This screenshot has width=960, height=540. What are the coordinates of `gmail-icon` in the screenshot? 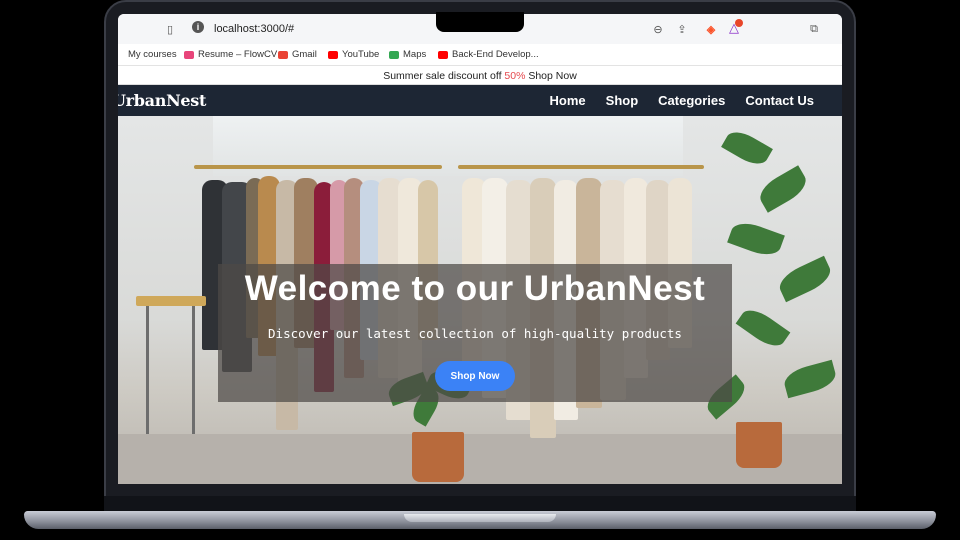 It's located at (283, 54).